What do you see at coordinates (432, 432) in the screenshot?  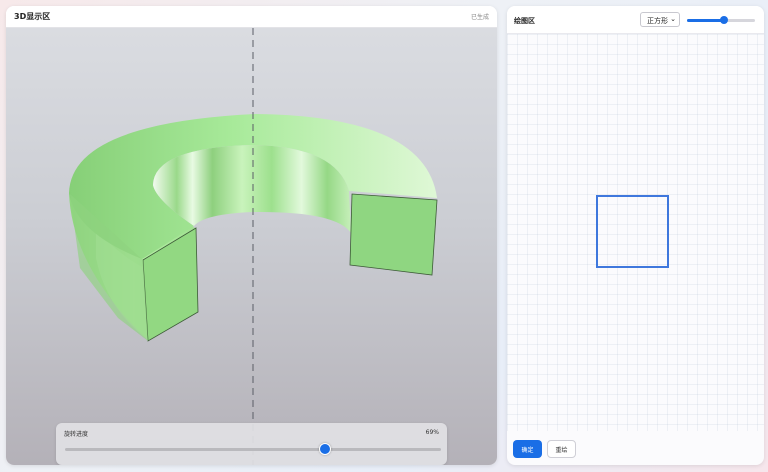 I see `rotation-value: 69%` at bounding box center [432, 432].